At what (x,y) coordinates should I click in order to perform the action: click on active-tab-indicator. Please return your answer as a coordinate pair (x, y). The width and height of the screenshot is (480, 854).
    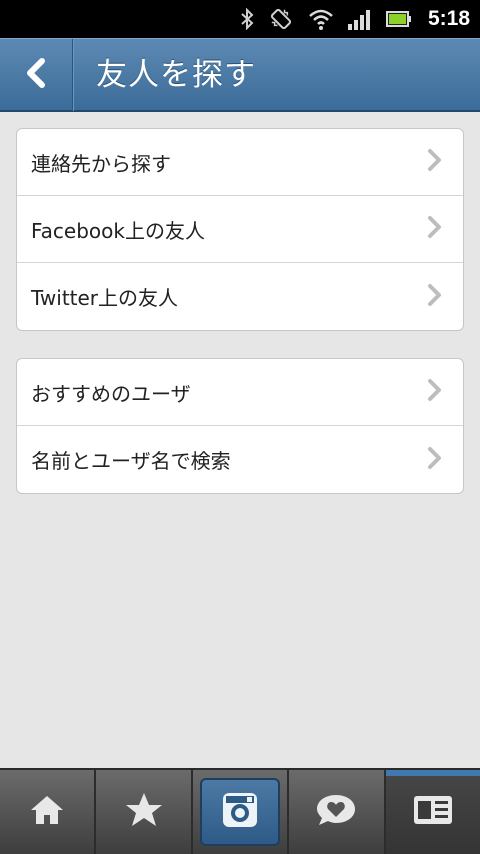
    Looking at the image, I should click on (432, 773).